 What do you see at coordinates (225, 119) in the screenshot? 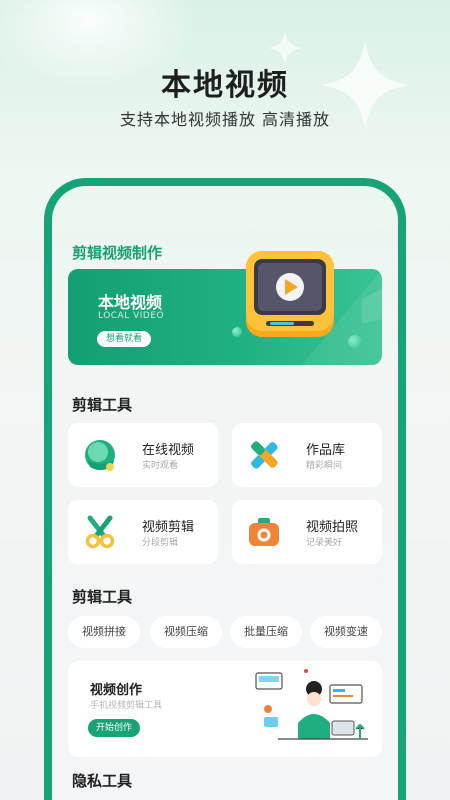
I see `hero-subtitle: 支持本地视频播放 高清播放` at bounding box center [225, 119].